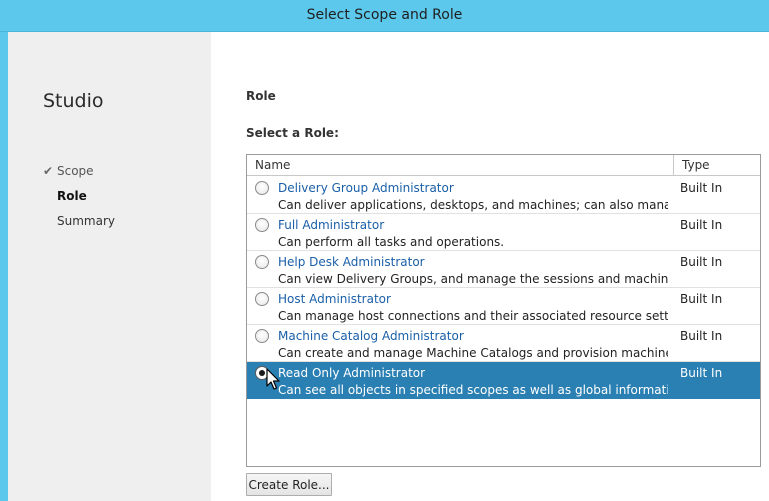  I want to click on checkmark-icon: ✔, so click(48, 171).